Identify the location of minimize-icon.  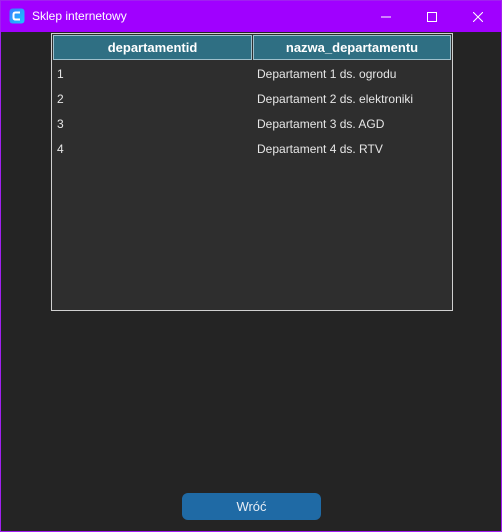
(386, 17).